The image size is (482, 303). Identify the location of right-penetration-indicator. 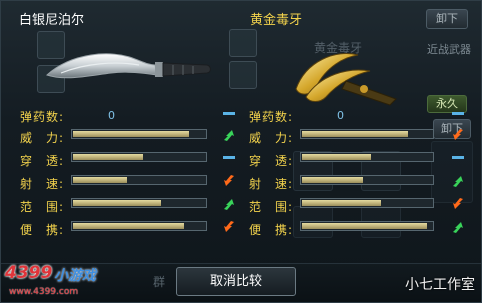
(458, 158).